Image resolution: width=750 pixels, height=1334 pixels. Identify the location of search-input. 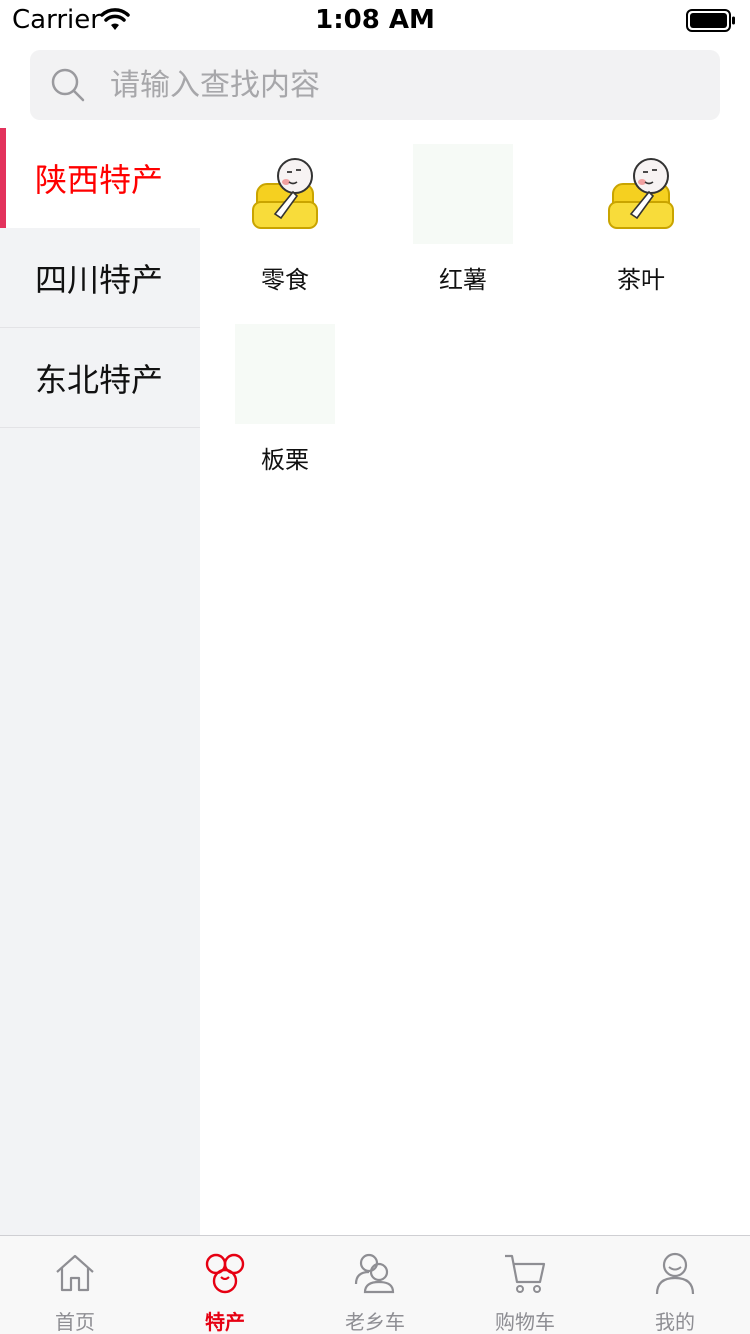
(405, 85).